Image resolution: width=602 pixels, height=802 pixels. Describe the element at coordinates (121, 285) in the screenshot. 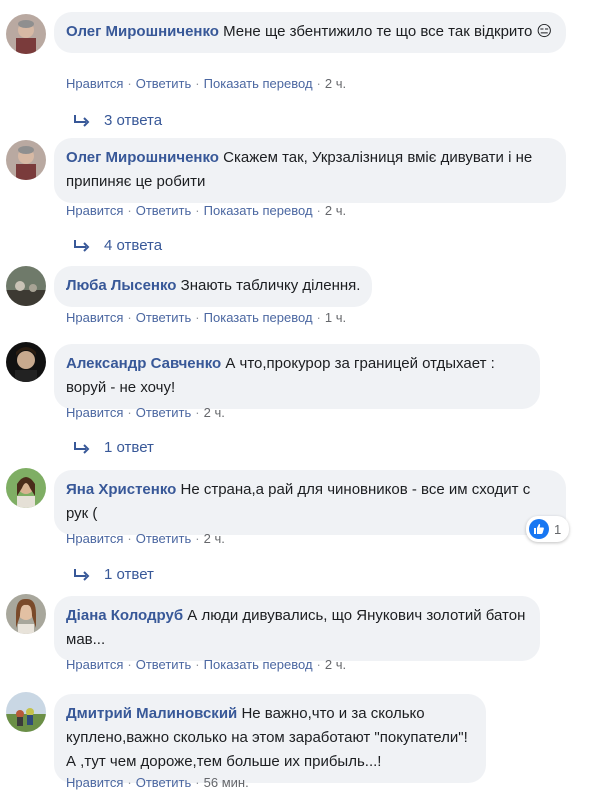

I see `comment-author: Люба Лысенко` at that location.